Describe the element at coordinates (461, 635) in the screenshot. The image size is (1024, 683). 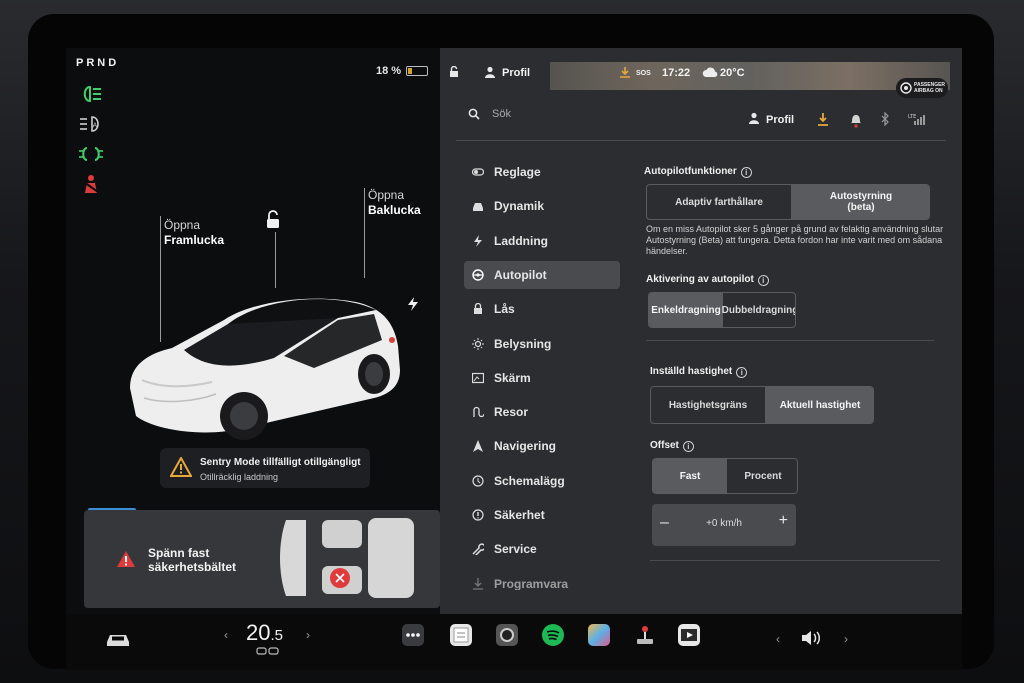
I see `notes-icon` at that location.